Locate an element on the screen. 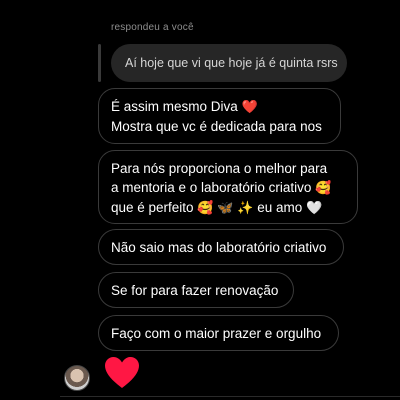 This screenshot has height=400, width=400. message-line: Se for para fazer renovação is located at coordinates (195, 290).